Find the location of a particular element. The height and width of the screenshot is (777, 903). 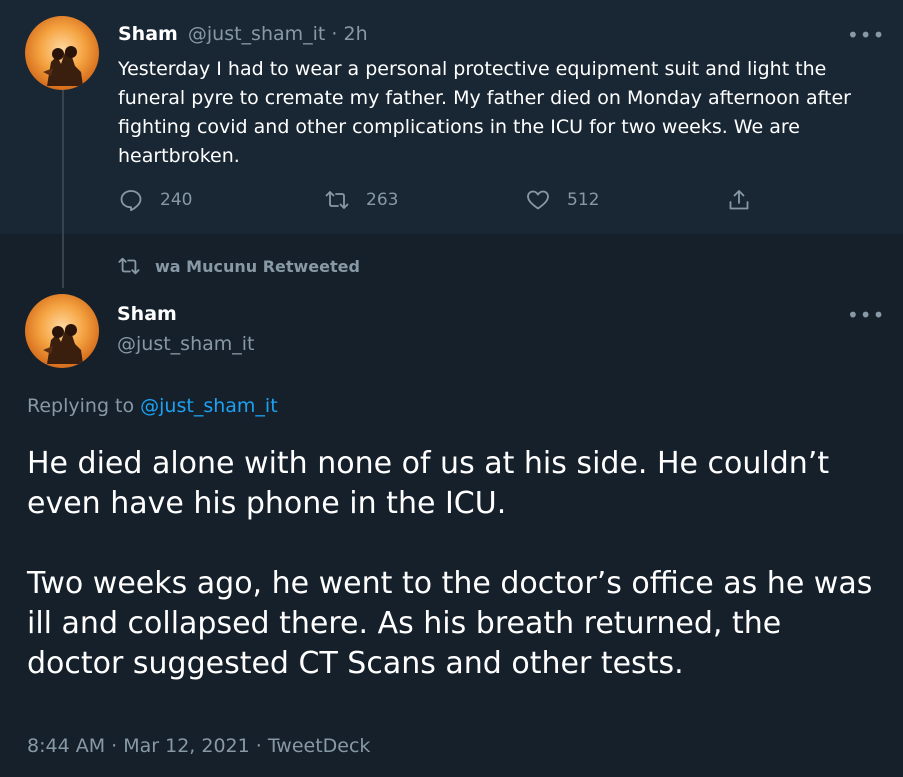

reply-button: 240 is located at coordinates (155, 200).